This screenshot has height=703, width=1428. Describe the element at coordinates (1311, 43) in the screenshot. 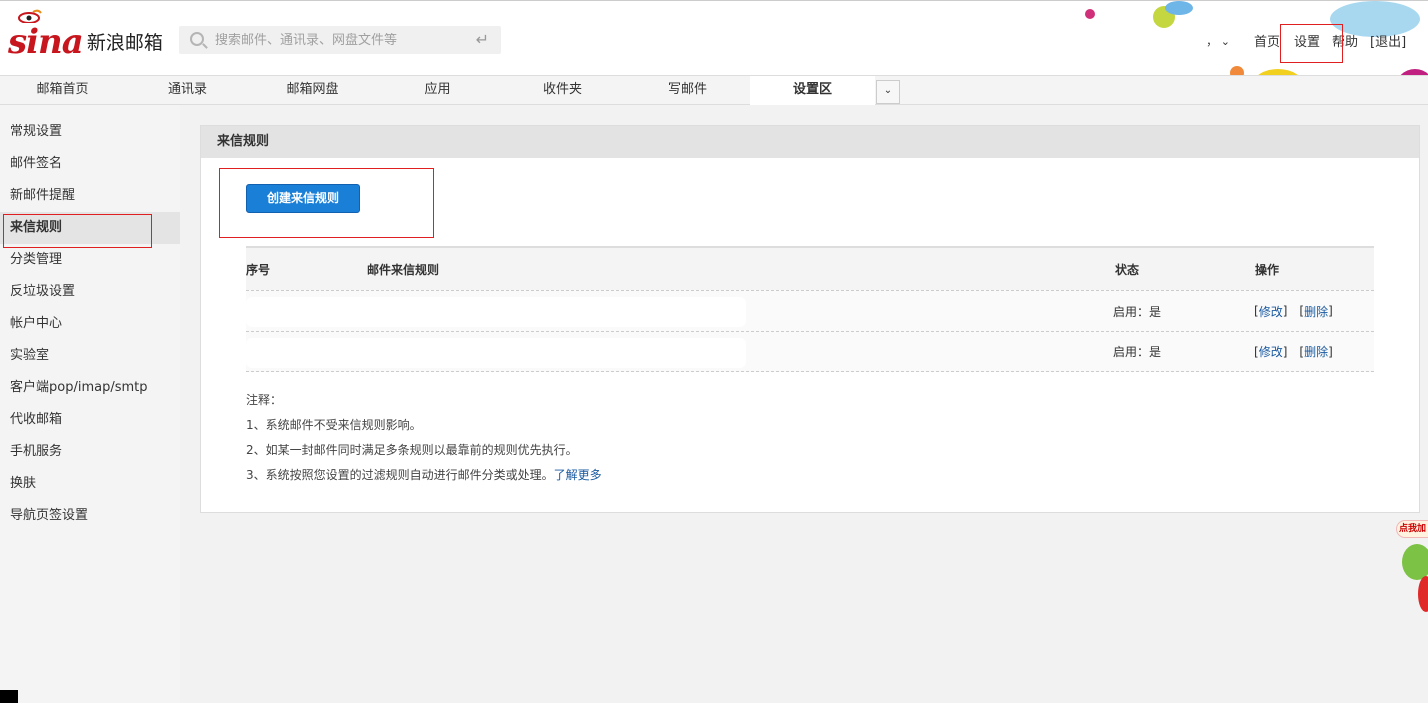

I see `settings-highlight-box` at that location.